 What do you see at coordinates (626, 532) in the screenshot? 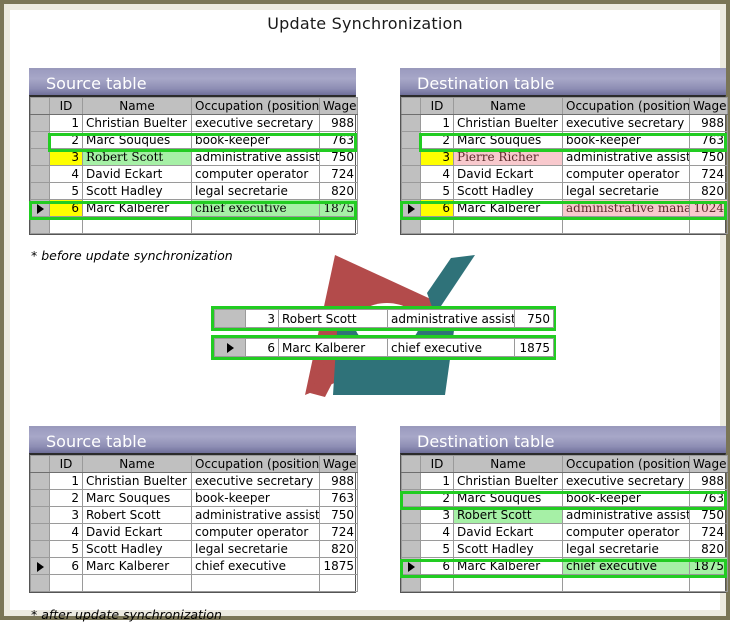
I see `cell-occupation: computer operator` at bounding box center [626, 532].